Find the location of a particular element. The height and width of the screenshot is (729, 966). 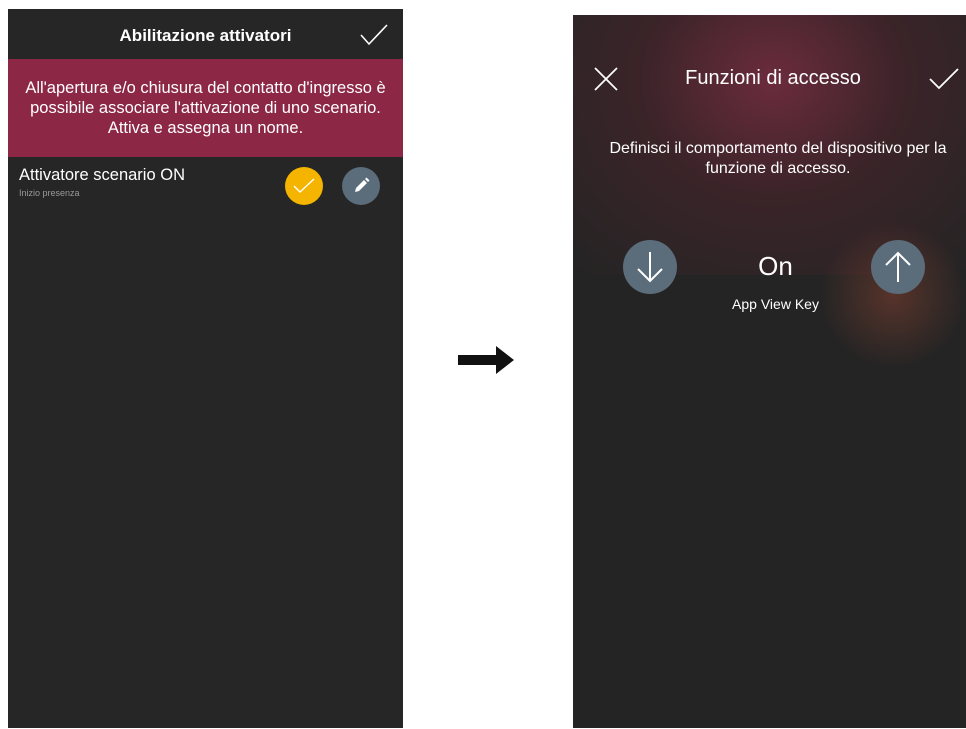

background-glow-accent is located at coordinates (889, 295).